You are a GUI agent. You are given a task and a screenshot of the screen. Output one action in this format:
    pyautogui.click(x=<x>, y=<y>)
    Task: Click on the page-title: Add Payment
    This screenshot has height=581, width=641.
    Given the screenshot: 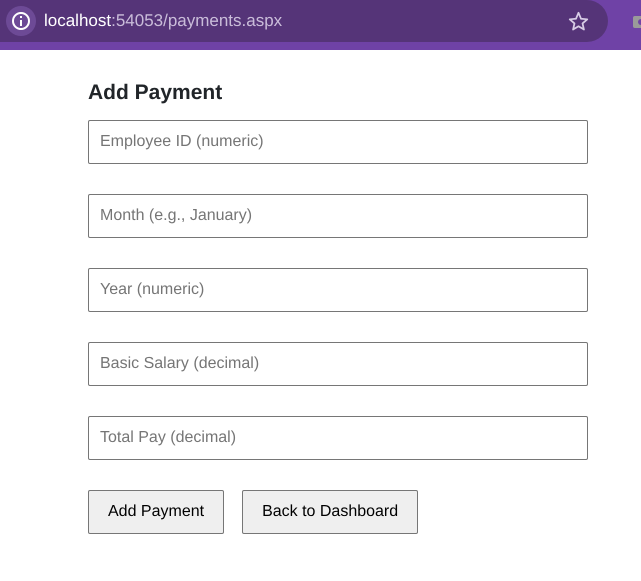 What is the action you would take?
    pyautogui.click(x=156, y=93)
    